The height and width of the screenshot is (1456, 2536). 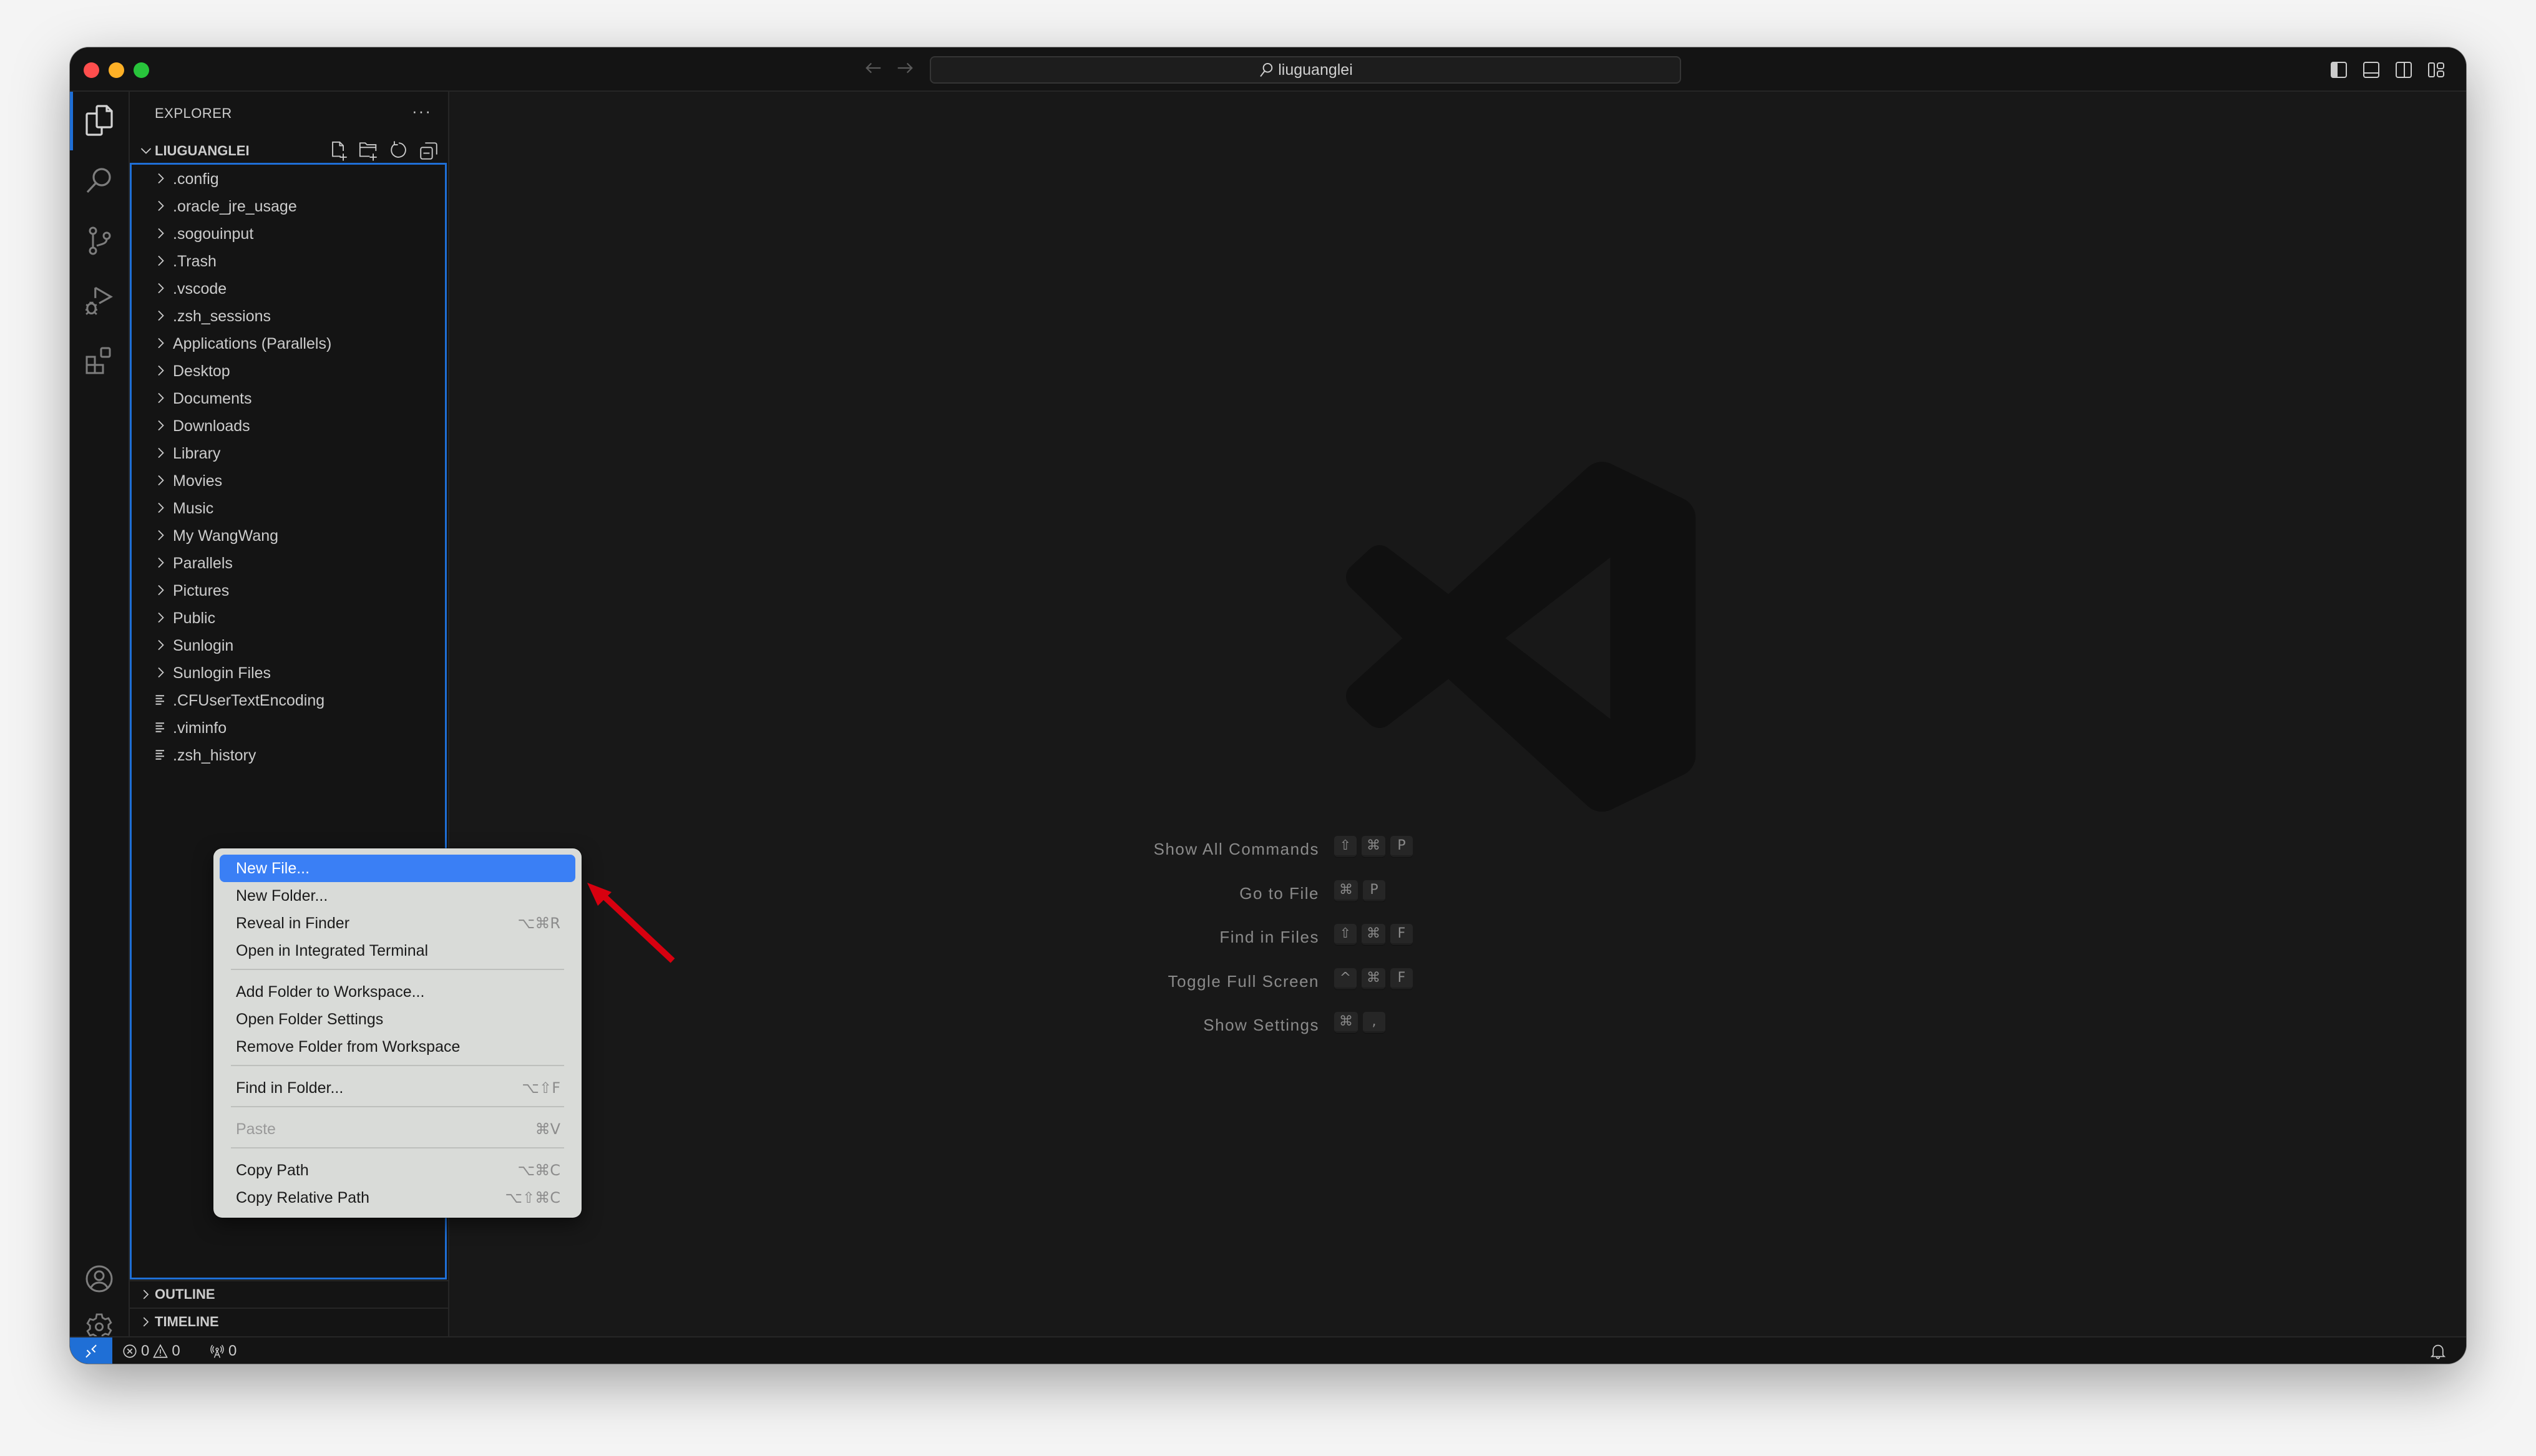 I want to click on broadcast-icon, so click(x=217, y=1351).